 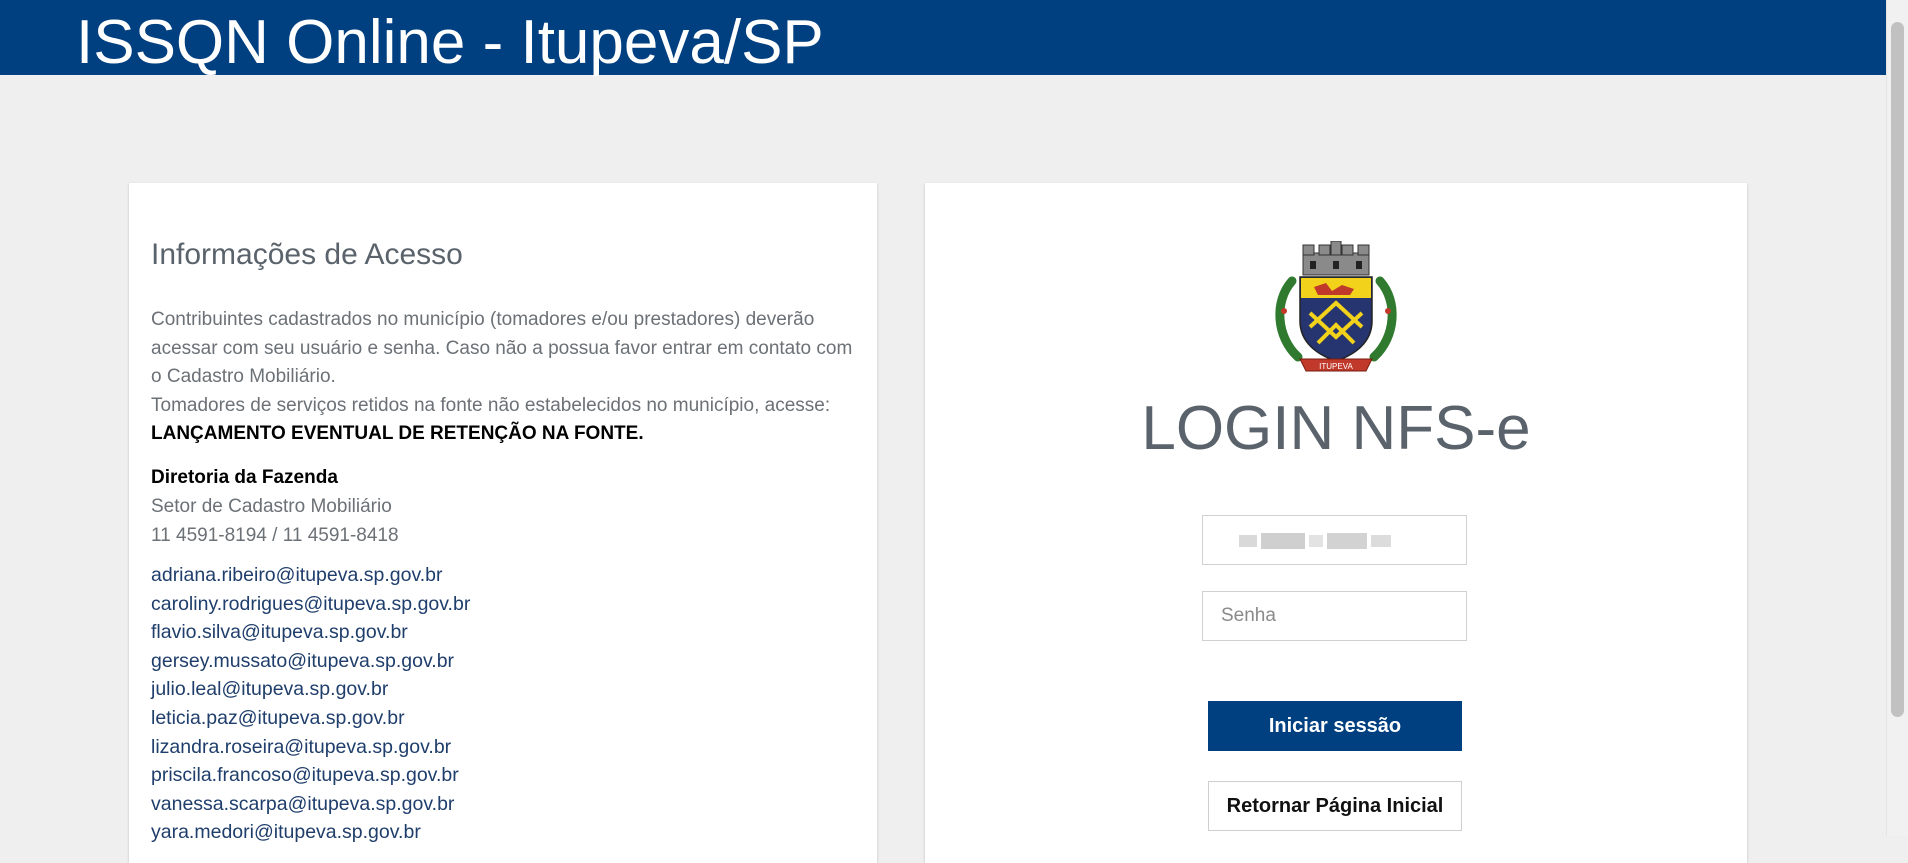 I want to click on phone-numbers: 11 4591-8194 / 11 4591-8418, so click(x=275, y=535).